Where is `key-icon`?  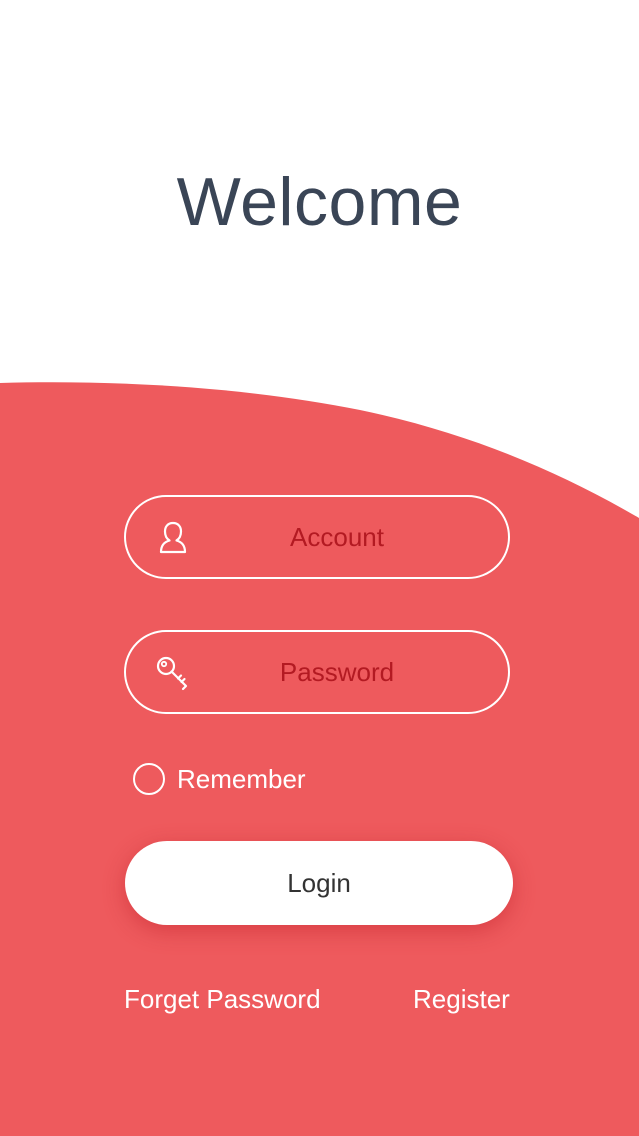
key-icon is located at coordinates (172, 673).